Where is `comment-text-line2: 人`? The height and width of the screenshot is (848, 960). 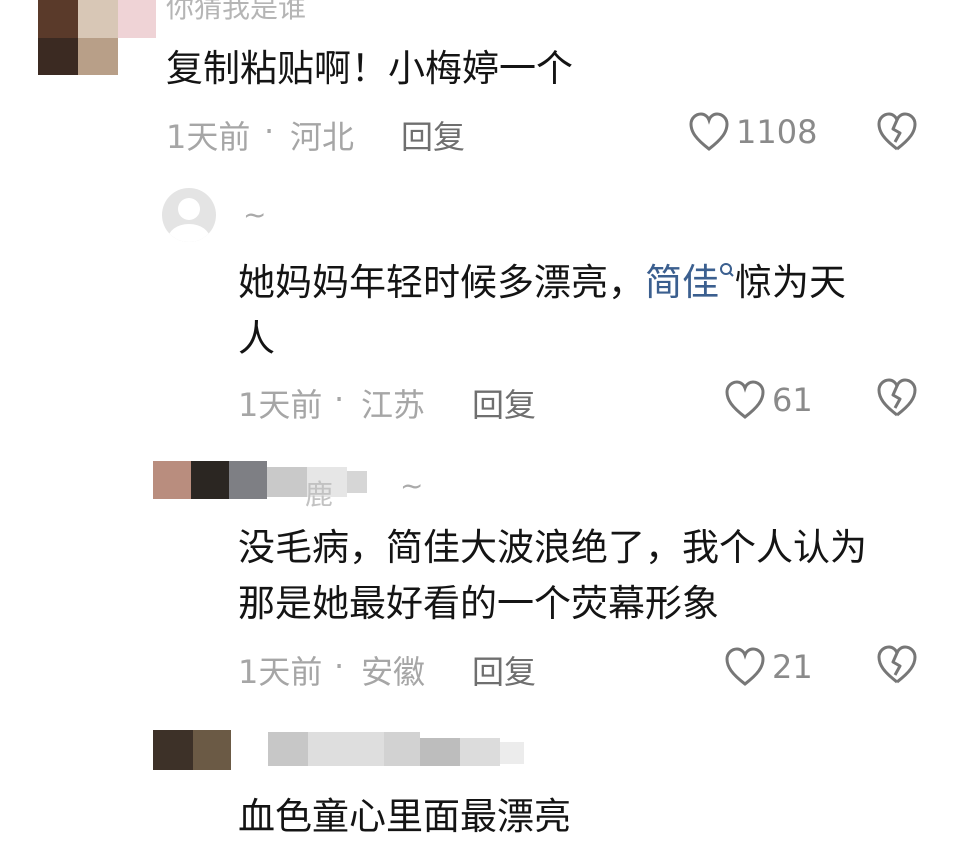
comment-text-line2: 人 is located at coordinates (256, 338).